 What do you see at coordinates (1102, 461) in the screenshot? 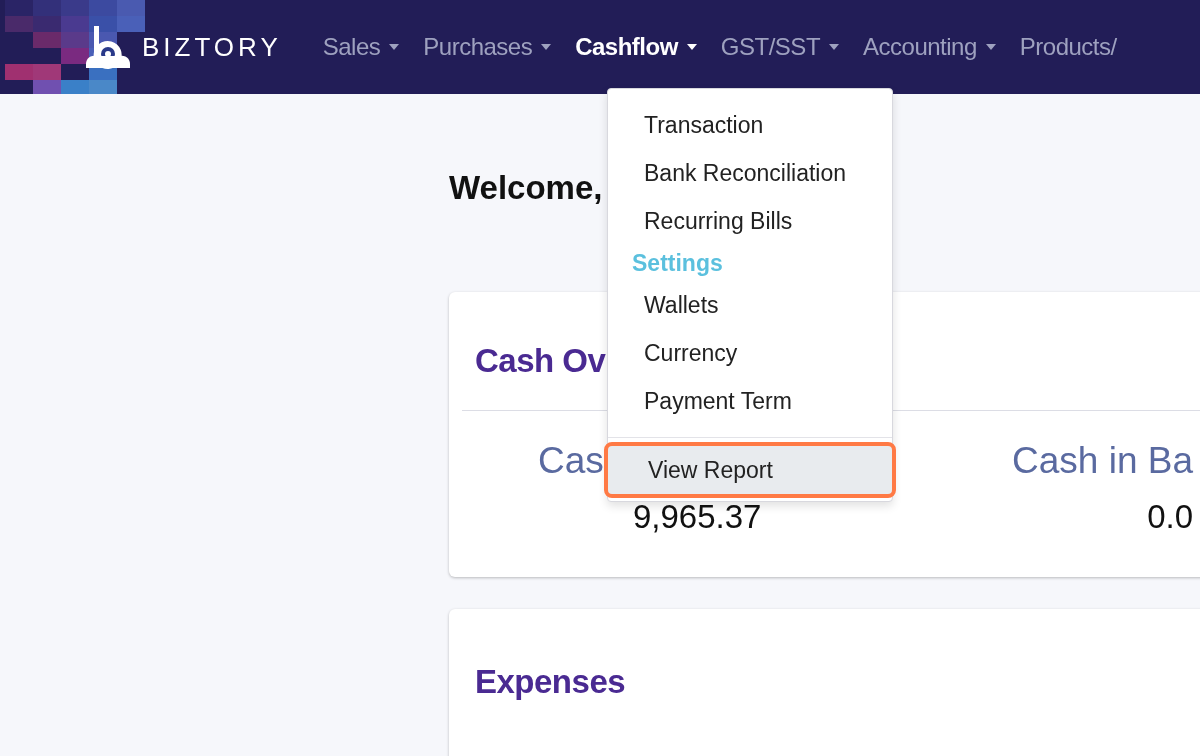
I see `stat-label: Cash in Ba` at bounding box center [1102, 461].